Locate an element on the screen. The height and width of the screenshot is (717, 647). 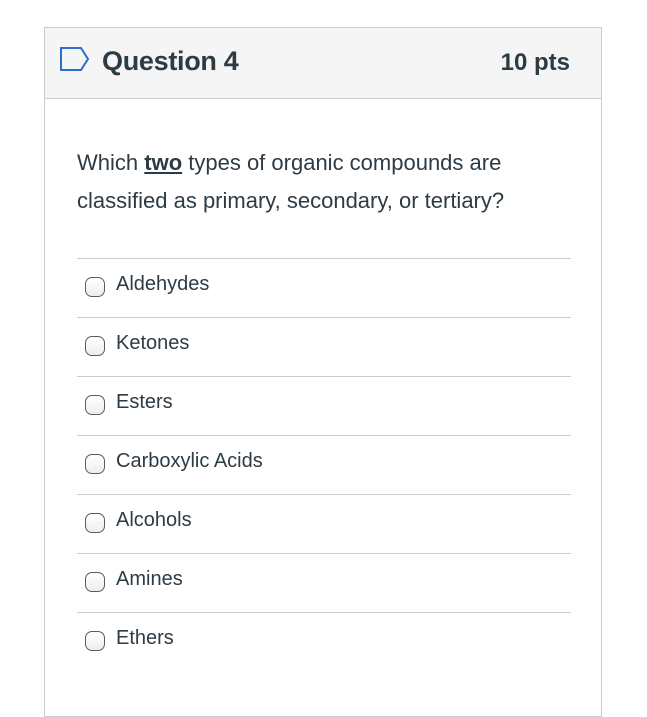
answer-option: Aldehydes is located at coordinates (324, 287).